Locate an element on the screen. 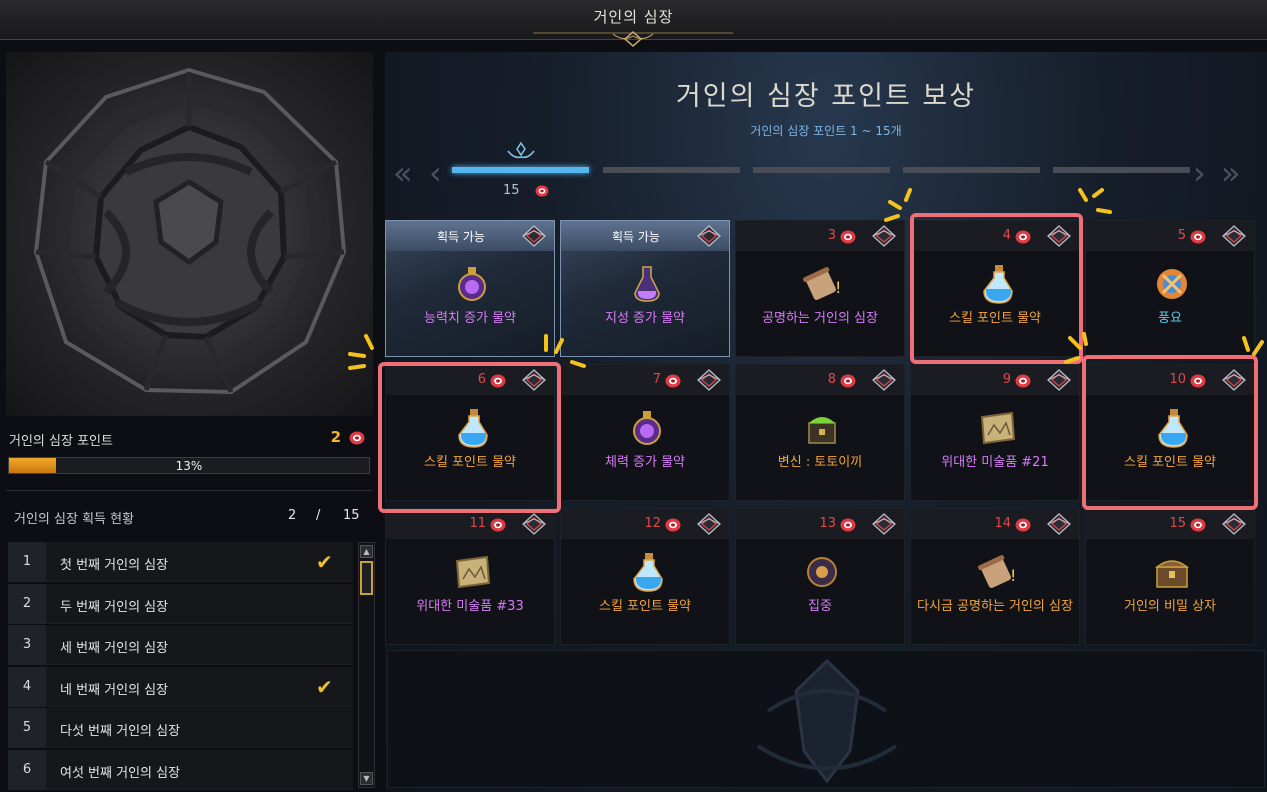 This screenshot has height=792, width=1267. reward-cell: 11 위대한 미술품 #33 is located at coordinates (470, 576).